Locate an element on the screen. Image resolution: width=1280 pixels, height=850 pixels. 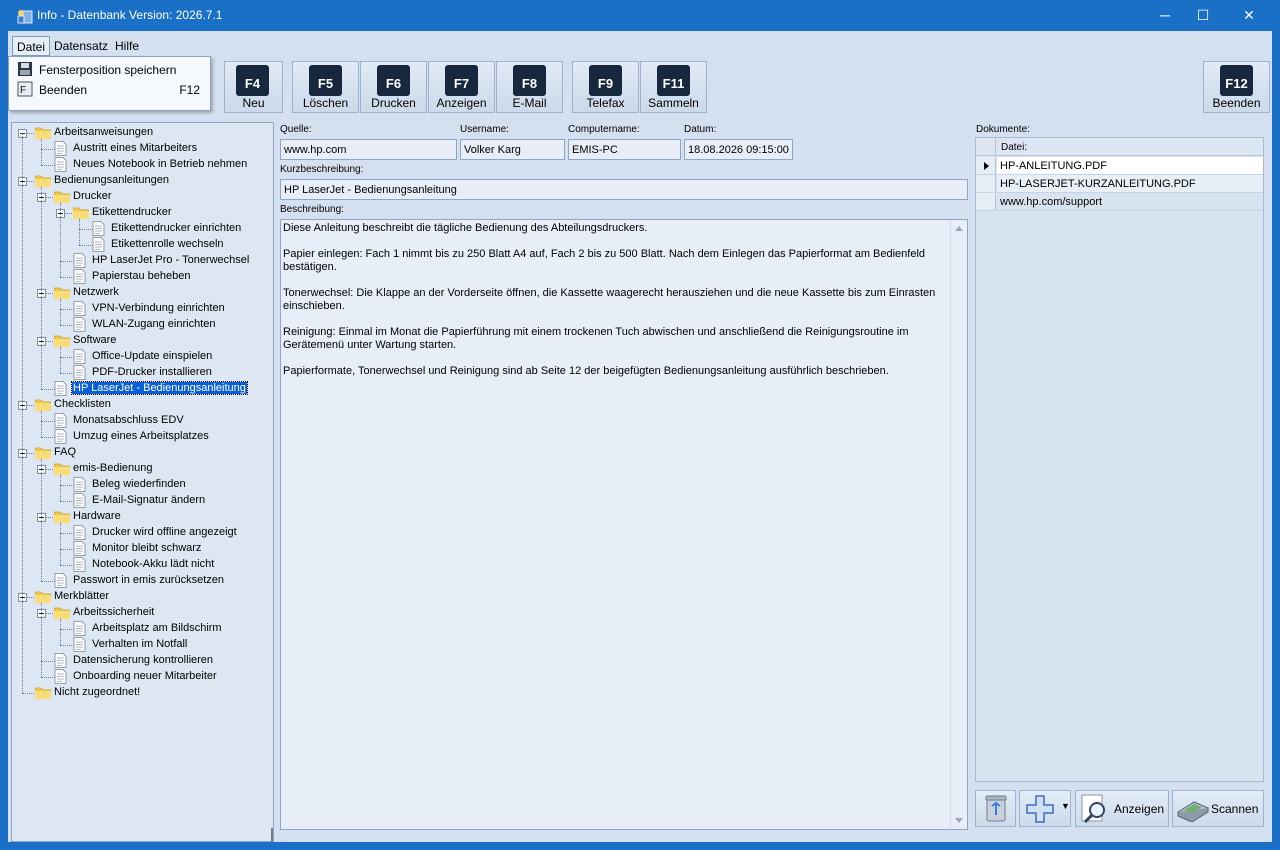
tree-document-node: Verhalten im Notfall is located at coordinates (141, 645).